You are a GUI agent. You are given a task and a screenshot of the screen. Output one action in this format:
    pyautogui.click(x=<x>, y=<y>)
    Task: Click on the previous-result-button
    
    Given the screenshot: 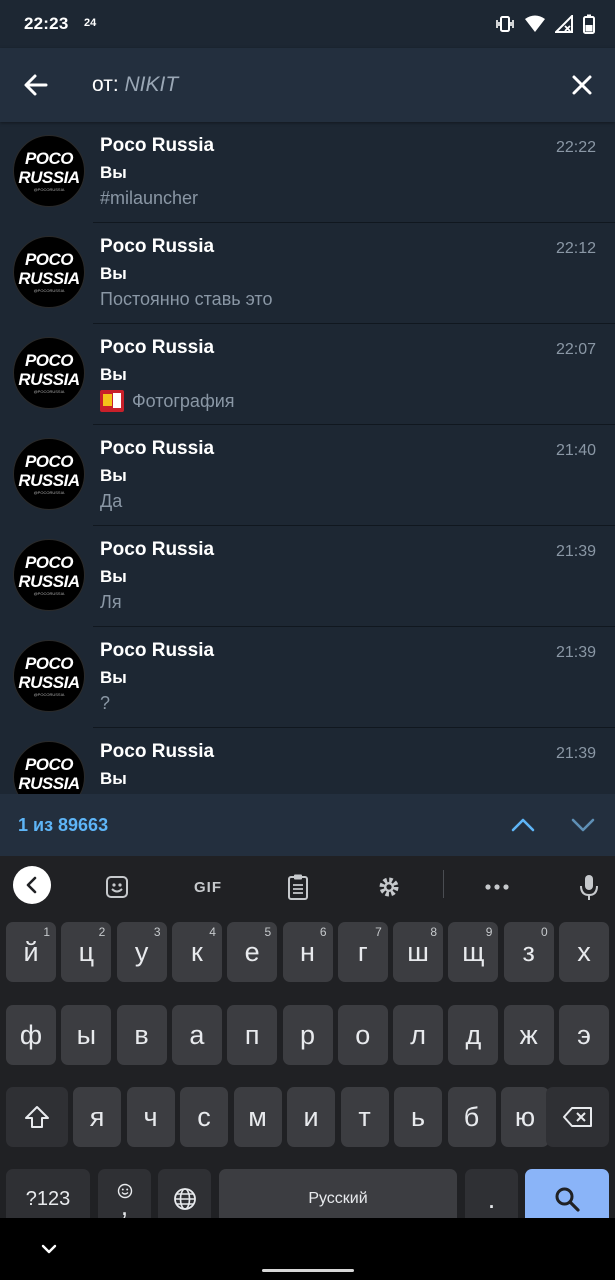 What is the action you would take?
    pyautogui.click(x=523, y=825)
    